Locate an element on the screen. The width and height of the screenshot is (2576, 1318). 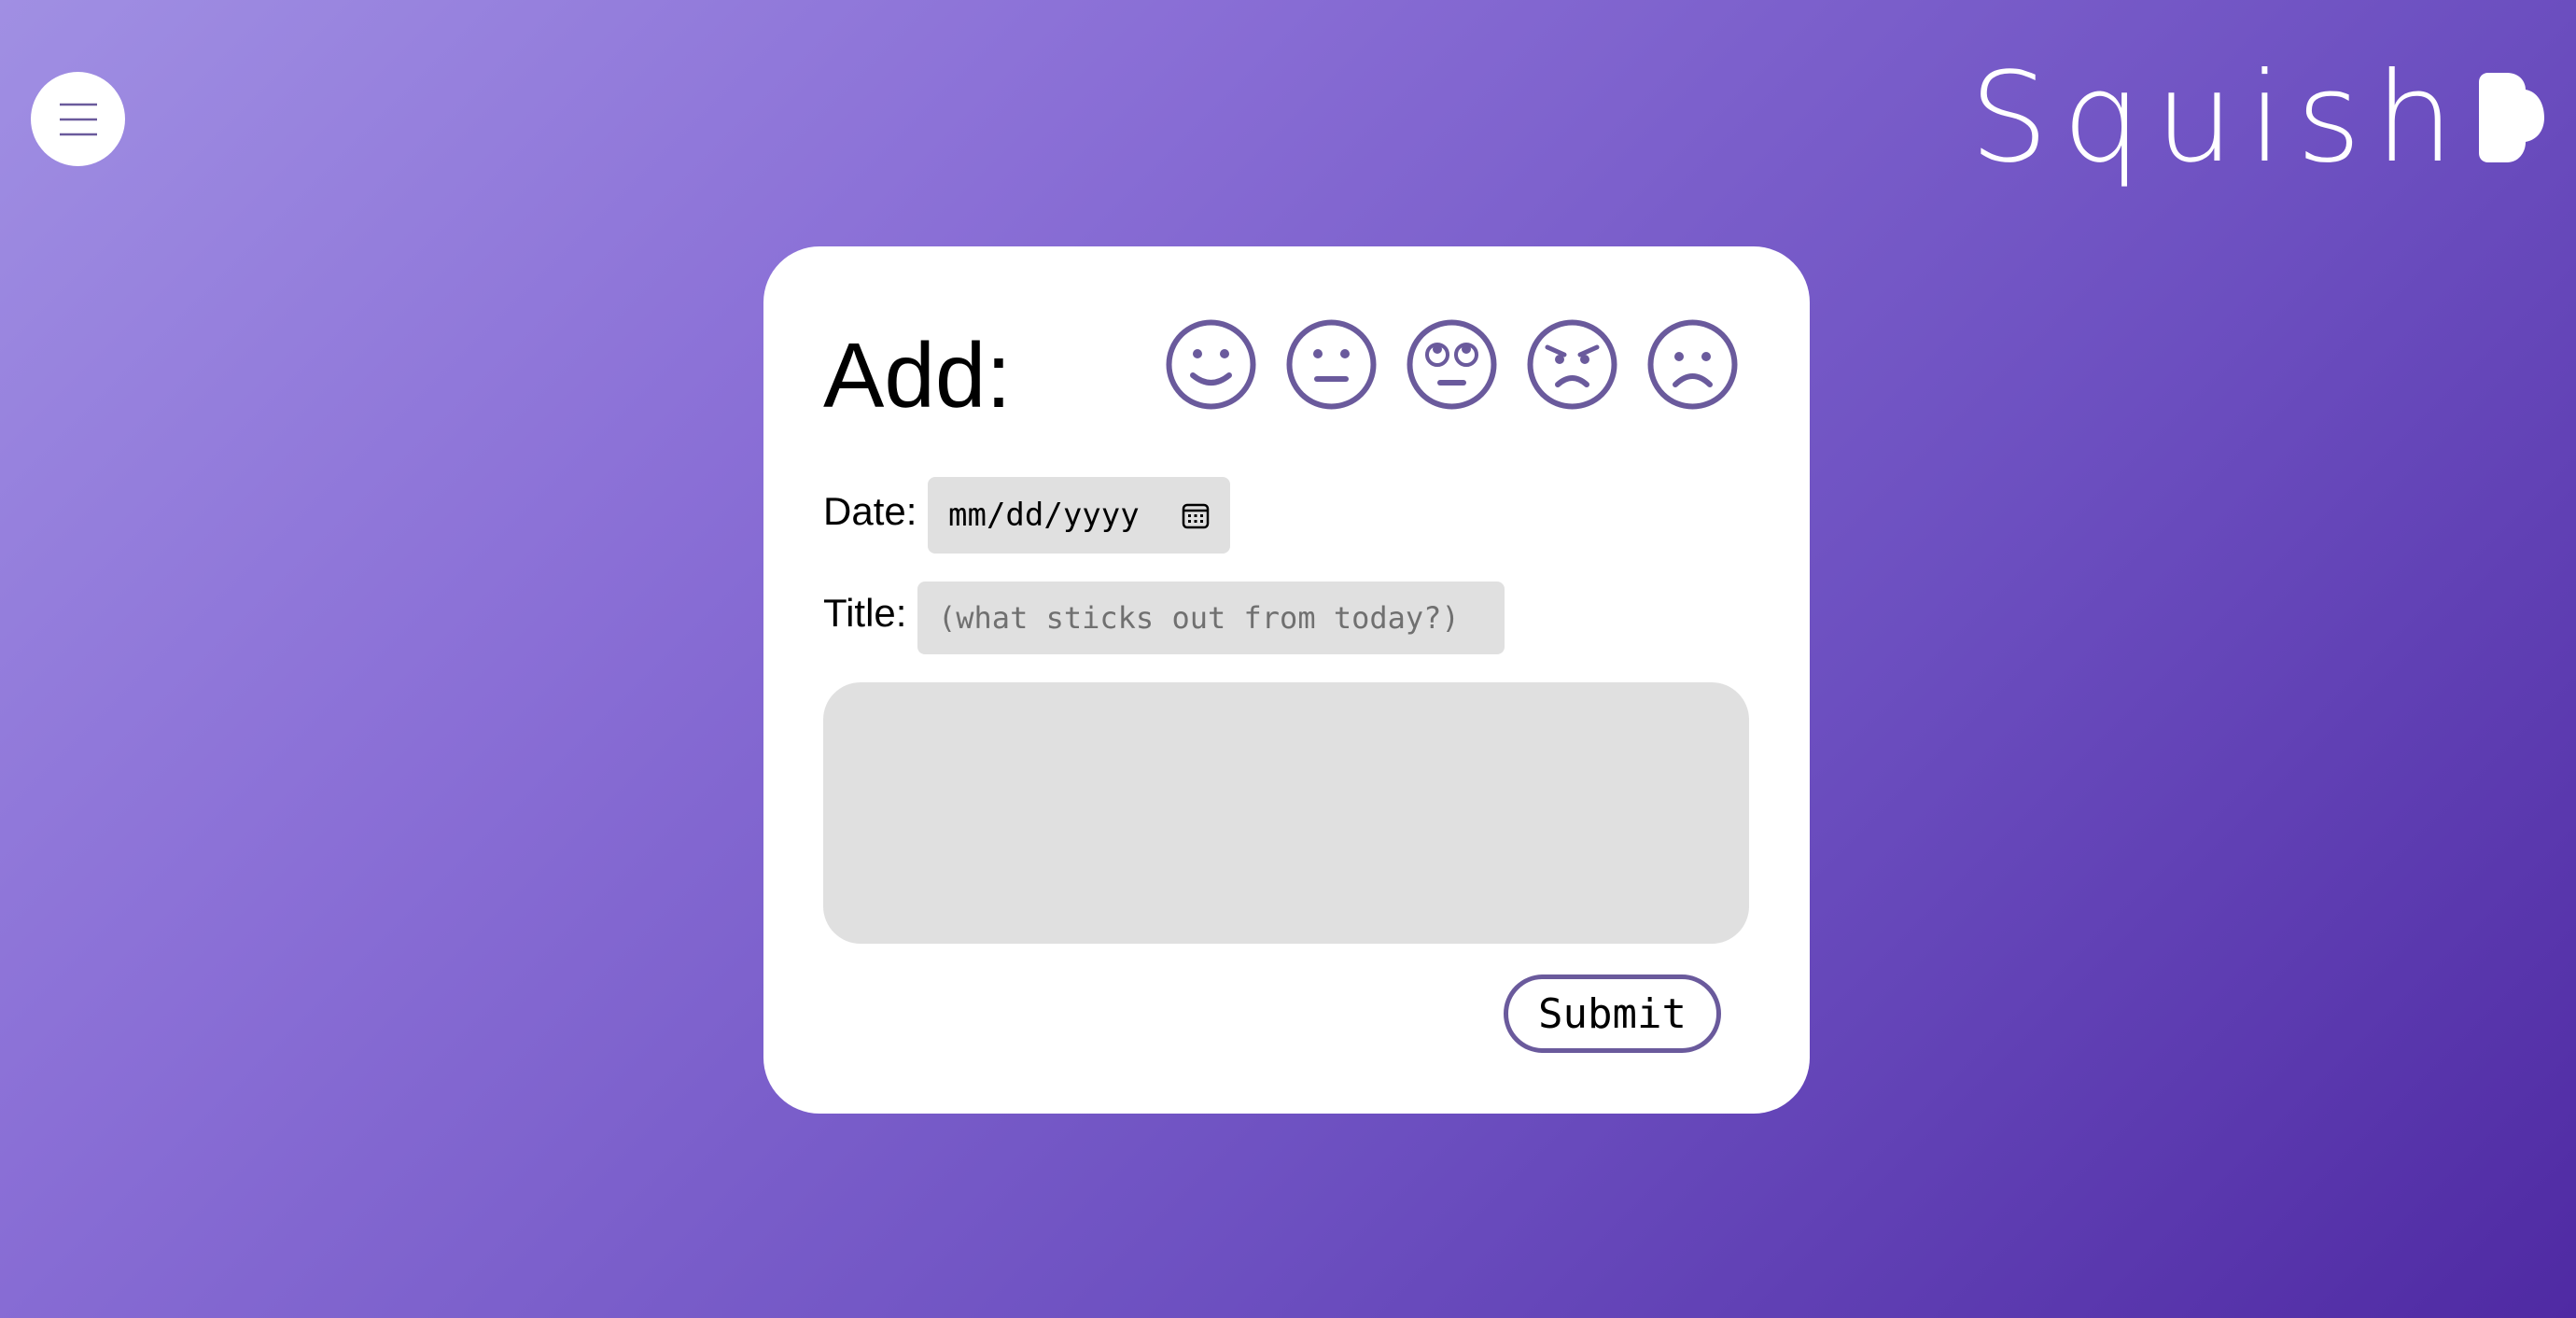
date-input: mm/dd/yyyy is located at coordinates (1079, 515).